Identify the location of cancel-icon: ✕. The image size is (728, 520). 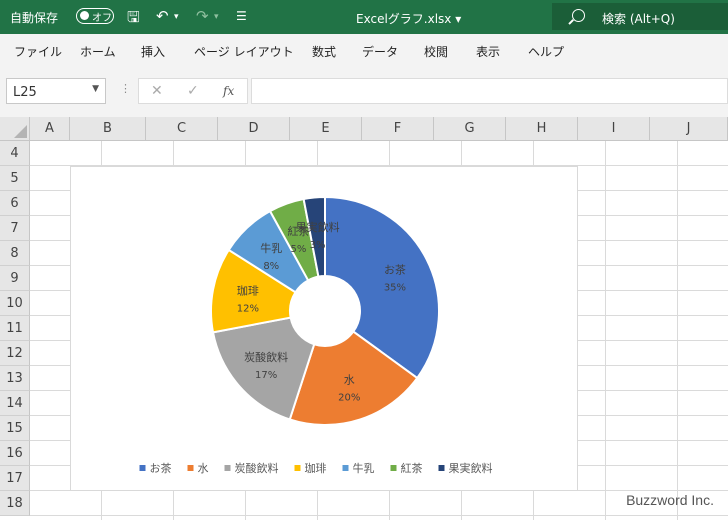
(157, 91).